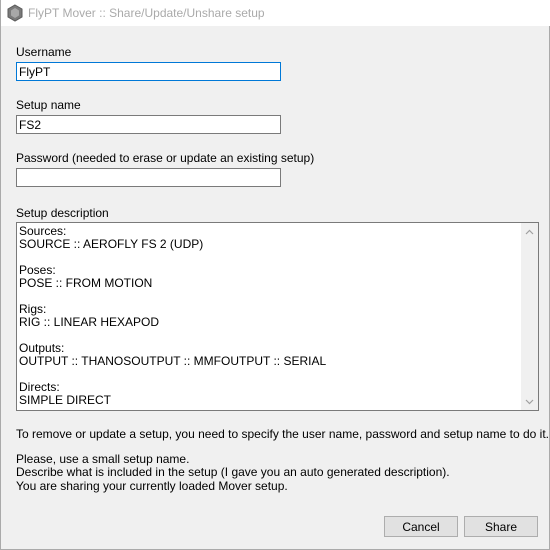  I want to click on app-icon, so click(15, 13).